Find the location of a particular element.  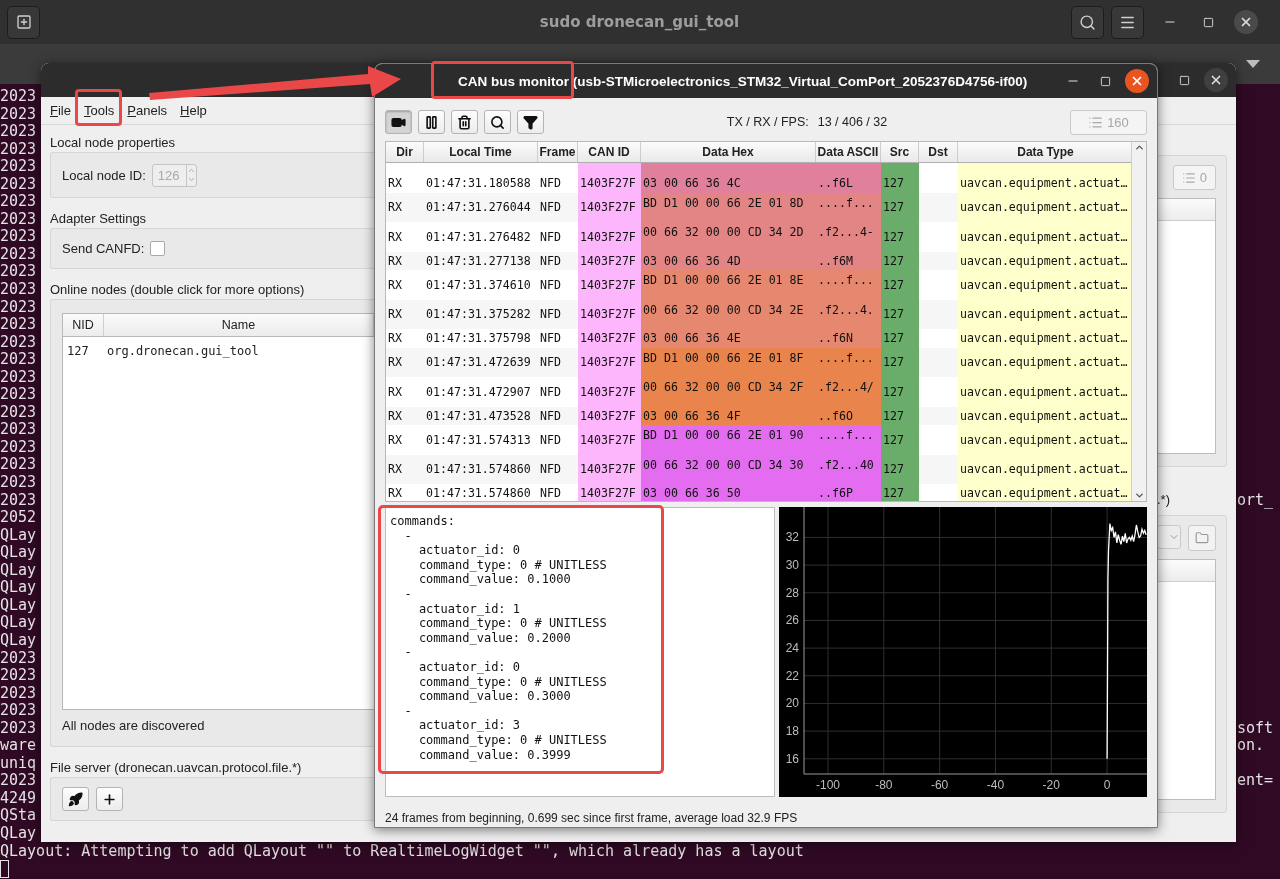

column-header: CAN ID is located at coordinates (609, 152).